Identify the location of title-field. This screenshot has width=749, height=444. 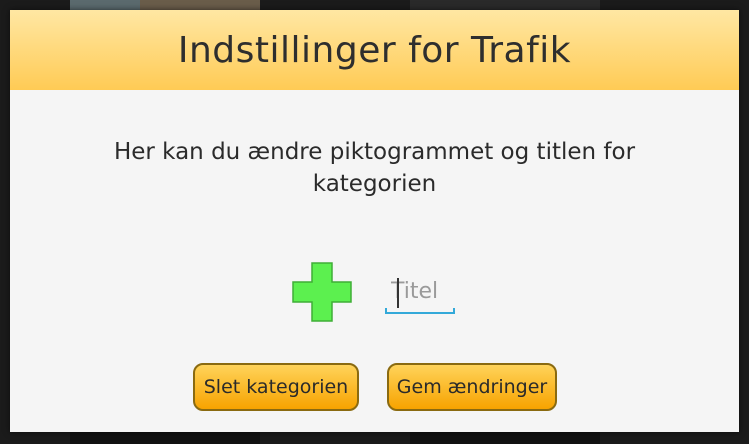
(420, 293).